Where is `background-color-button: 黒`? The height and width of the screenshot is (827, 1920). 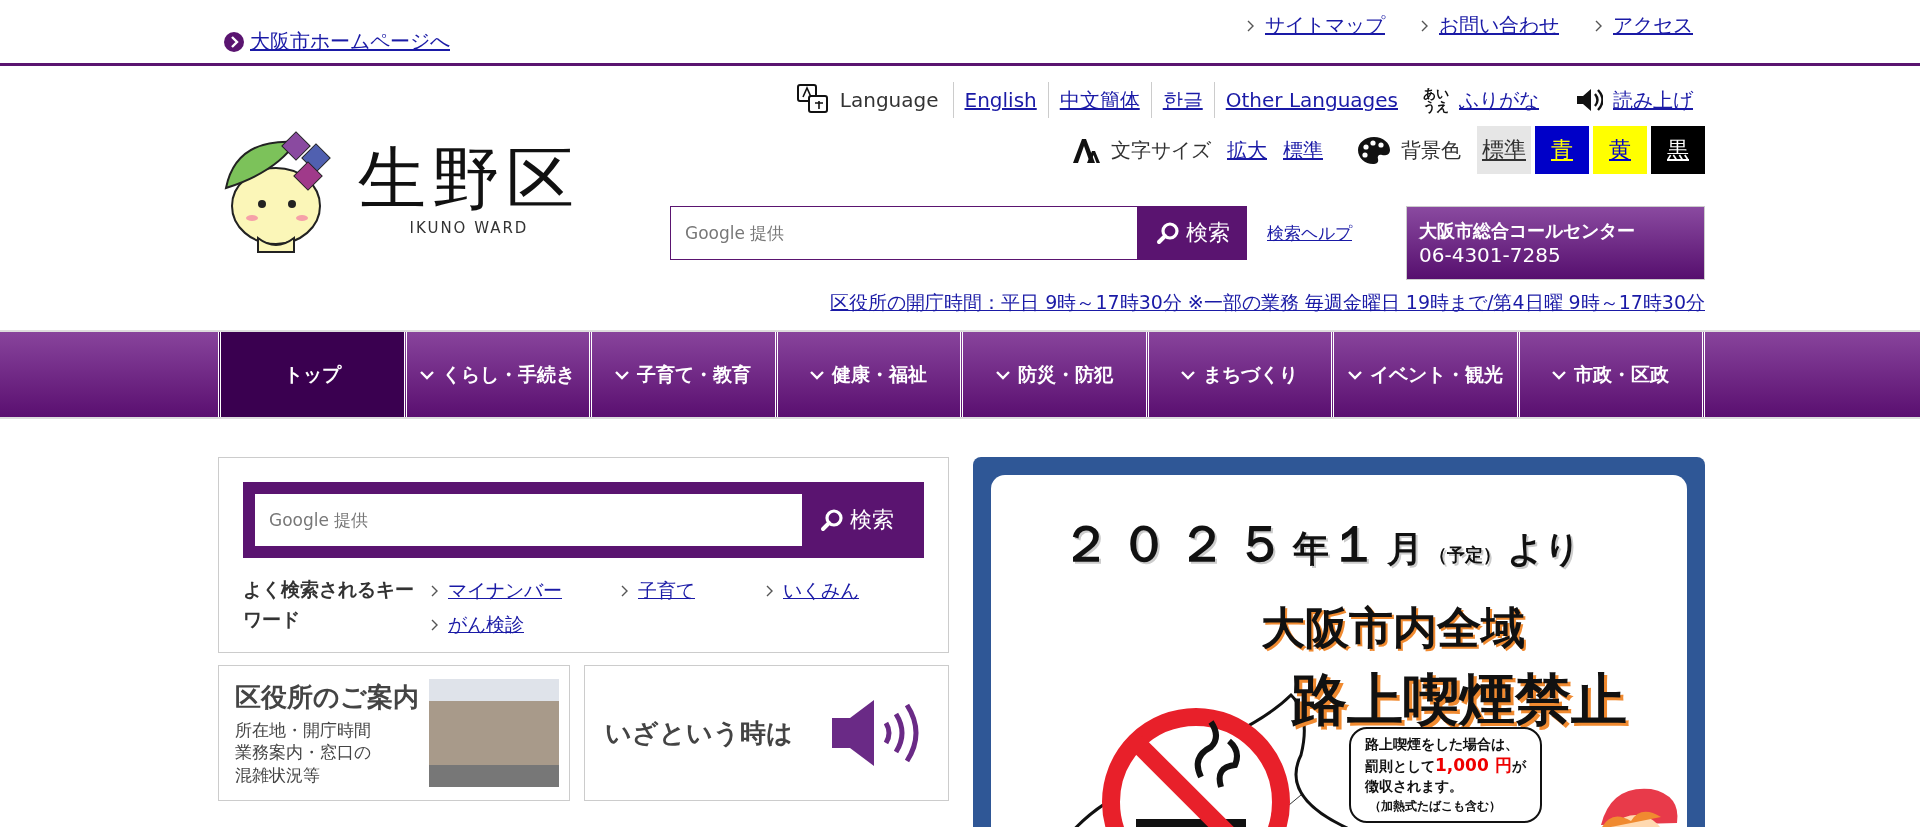
background-color-button: 黒 is located at coordinates (1678, 150).